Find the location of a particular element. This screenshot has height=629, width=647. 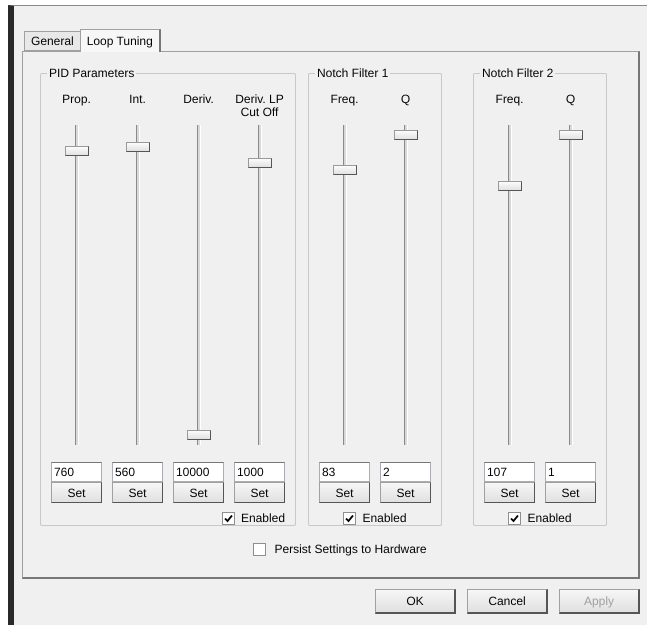

slider-label: Prop. is located at coordinates (76, 100).